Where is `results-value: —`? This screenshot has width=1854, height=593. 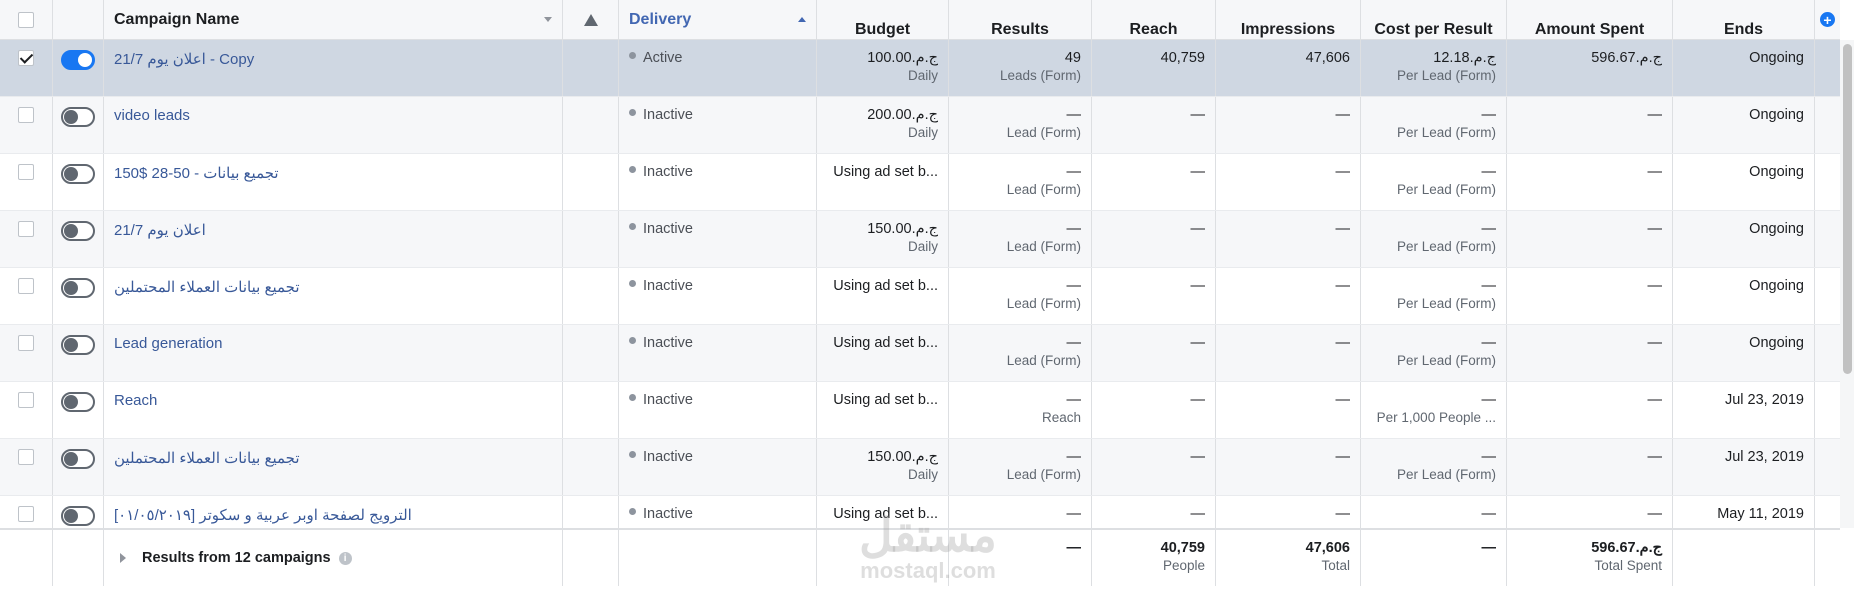 results-value: — is located at coordinates (1074, 229).